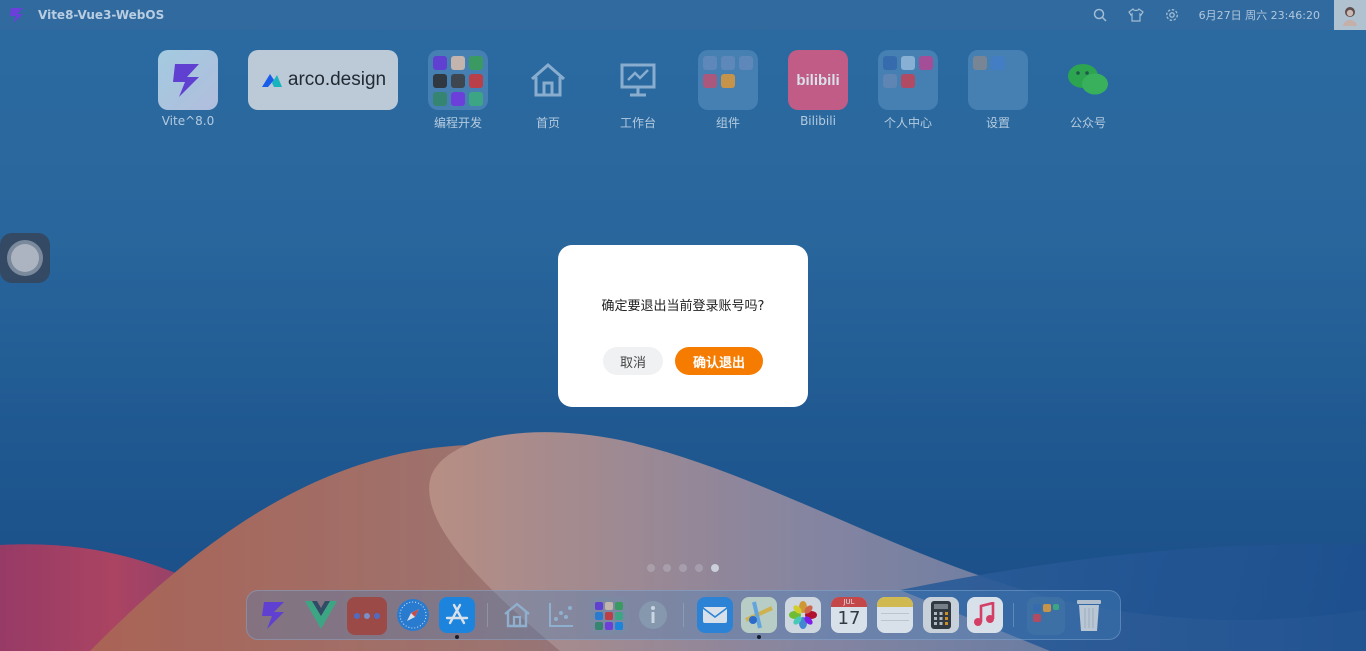  I want to click on logout-confirm-dialog: 确定要退出当前登录账号吗? 取消 确认退出, so click(683, 326).